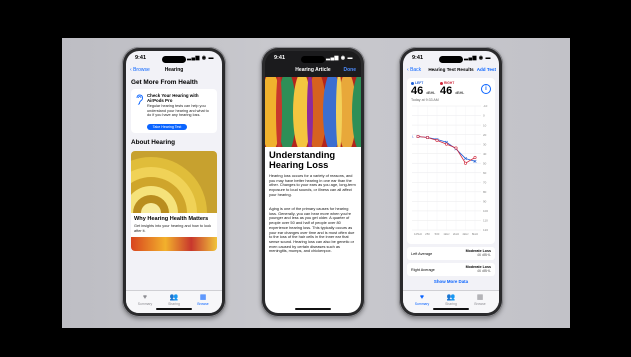 This screenshot has width=631, height=357. Describe the element at coordinates (446, 234) in the screenshot. I see `x-tick-label: 1kHz` at that location.